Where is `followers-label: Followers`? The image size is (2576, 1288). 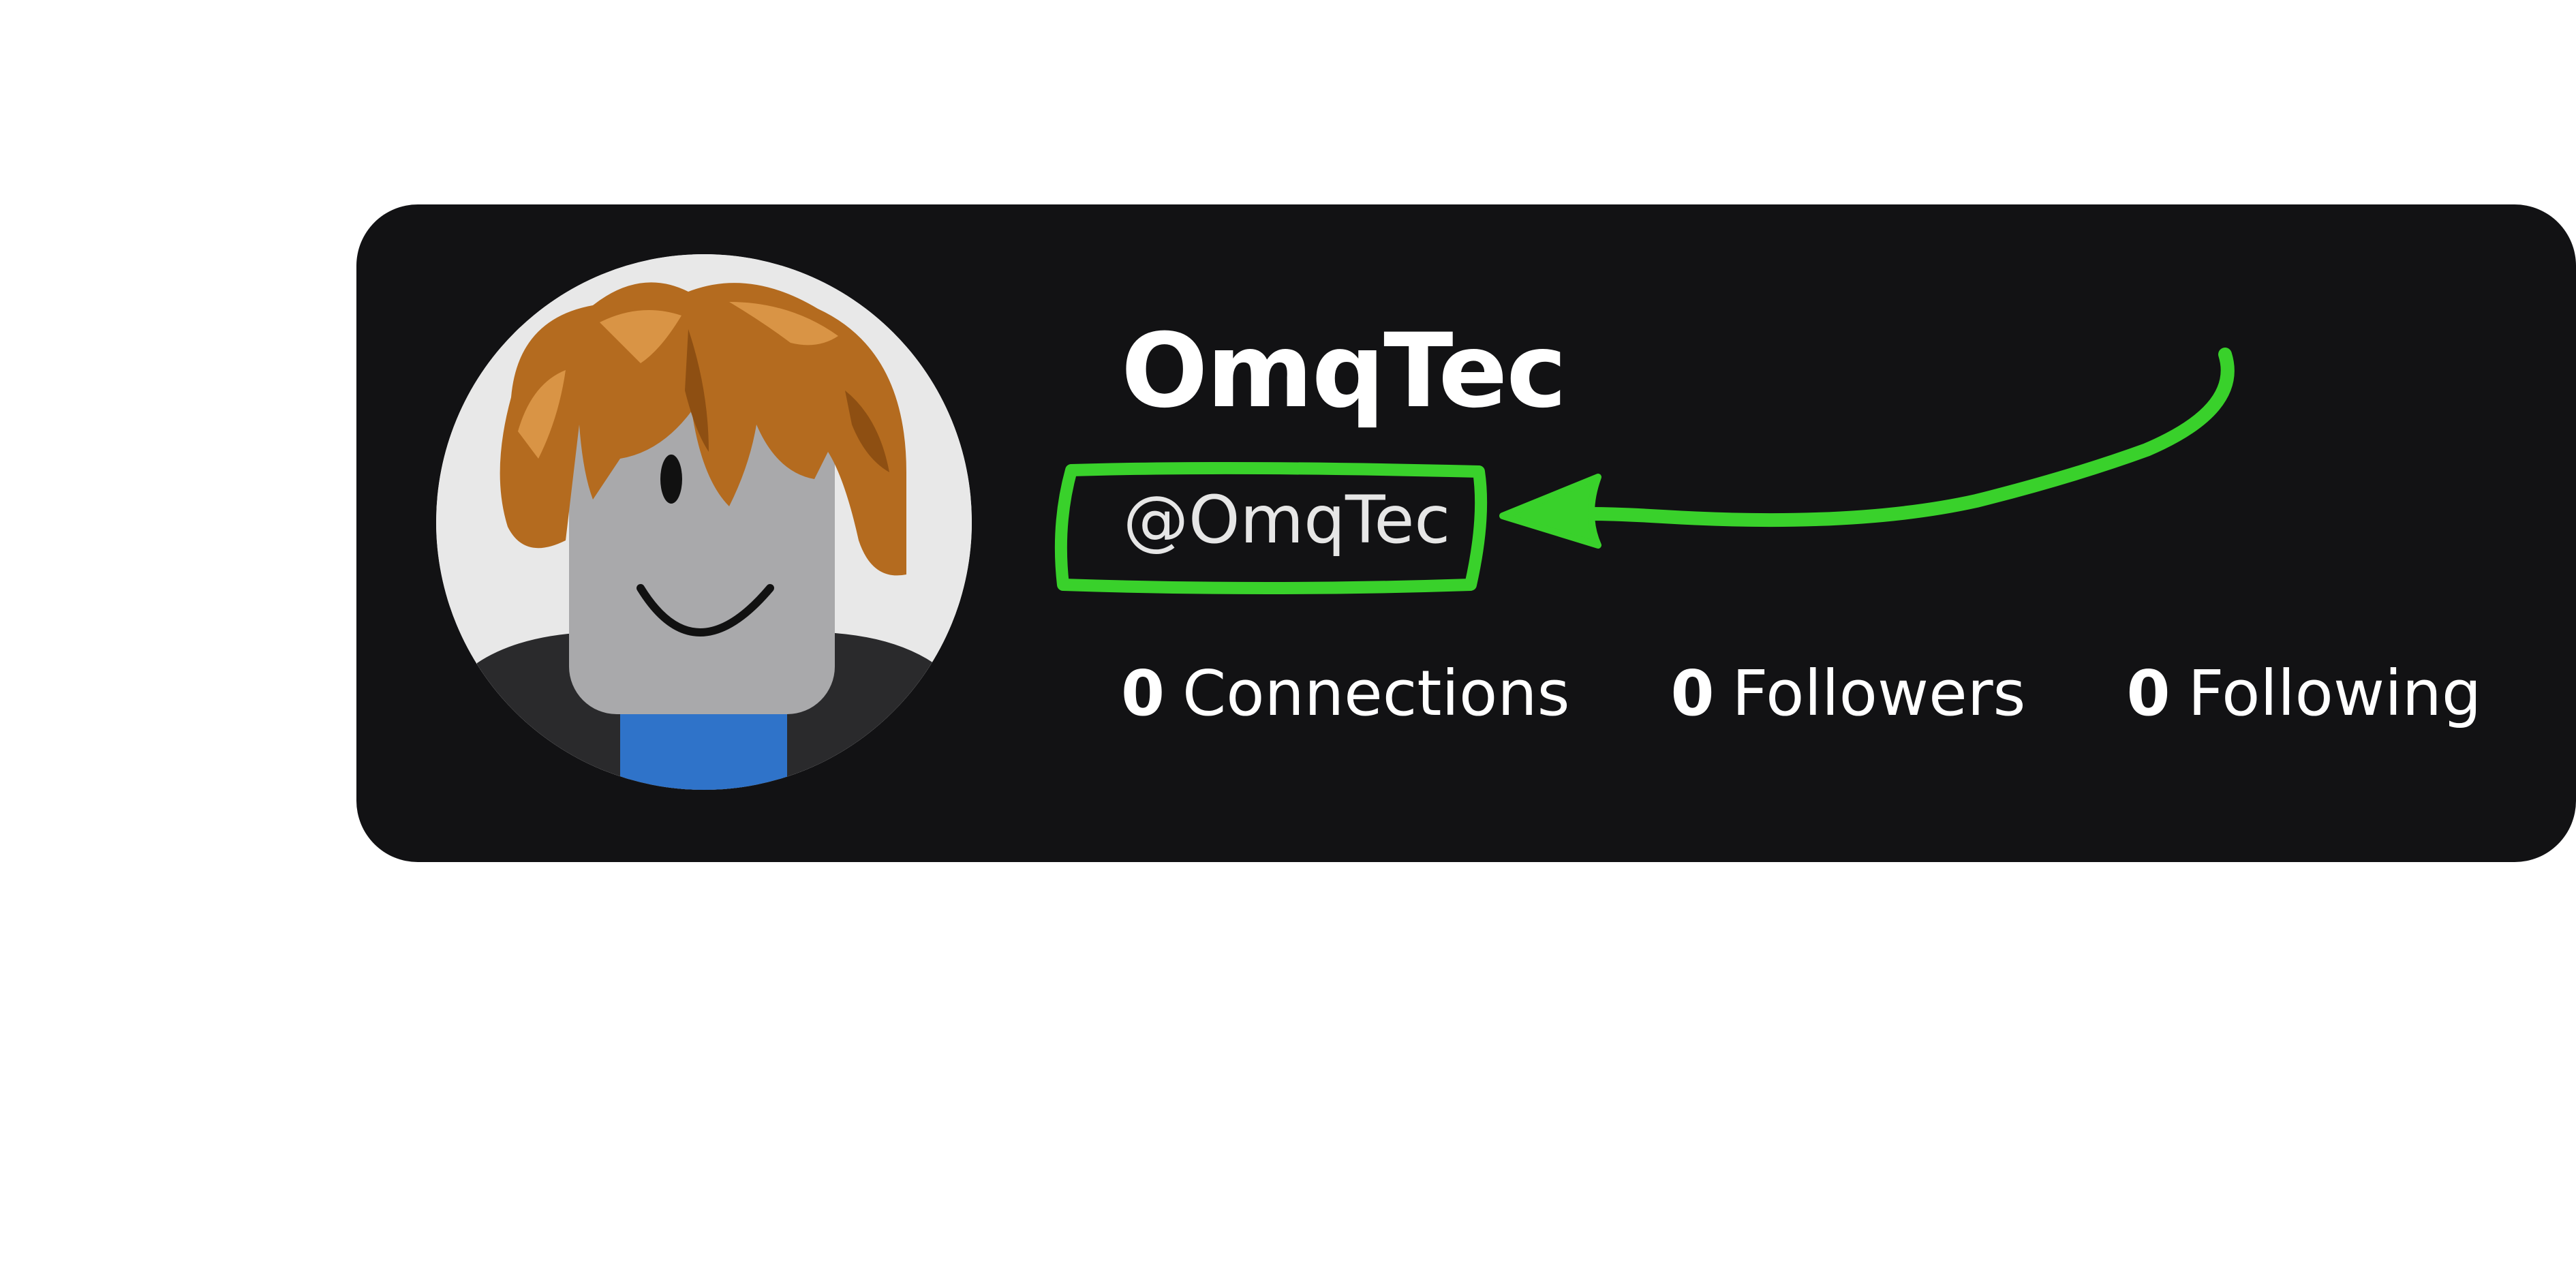
followers-label: Followers is located at coordinates (1879, 693).